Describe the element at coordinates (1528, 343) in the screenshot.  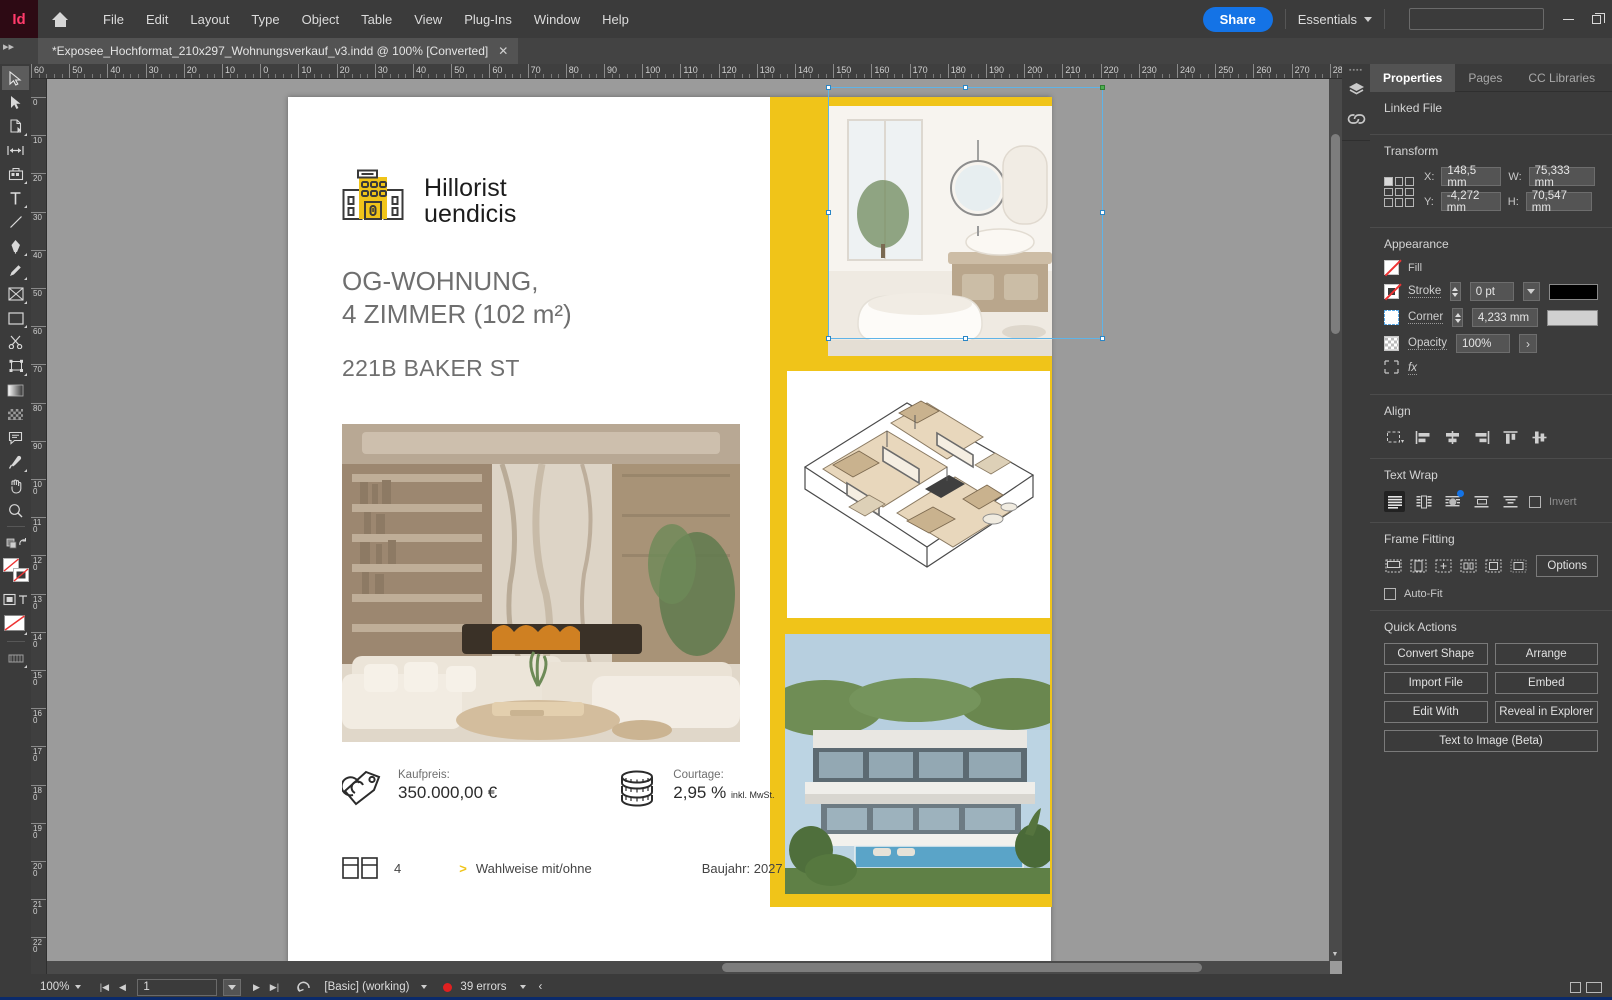
I see `opacity-options-button: ›` at that location.